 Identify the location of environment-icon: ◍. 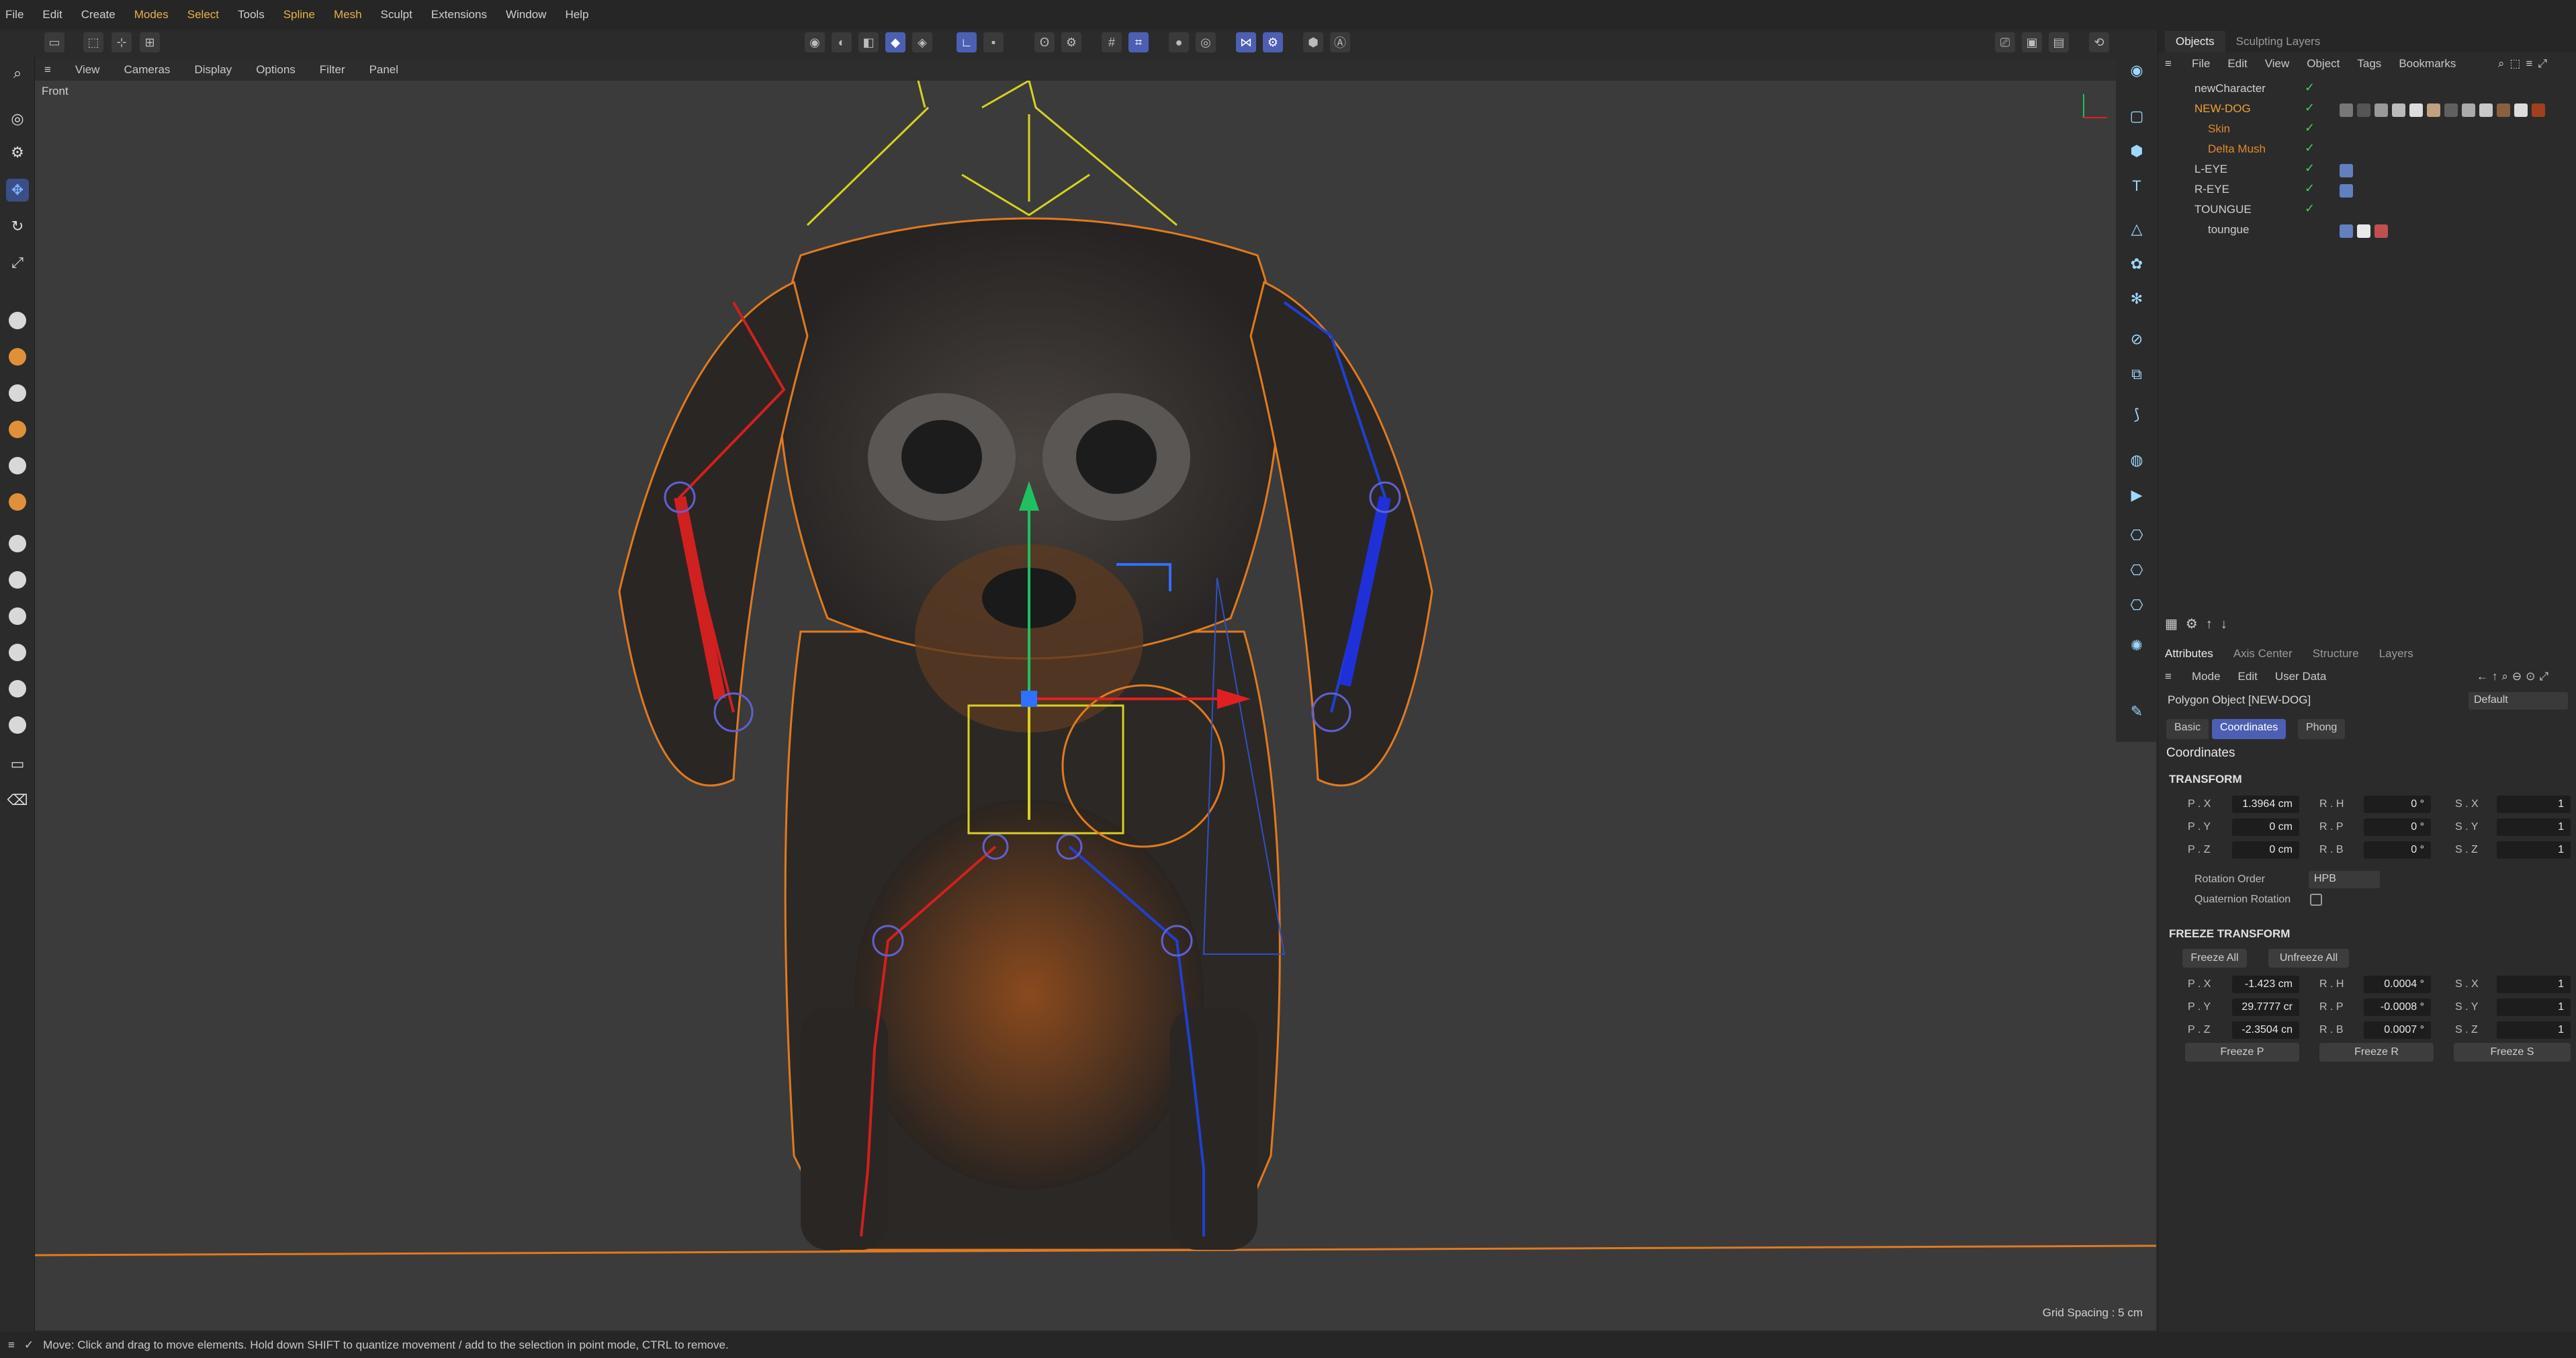
(2137, 460).